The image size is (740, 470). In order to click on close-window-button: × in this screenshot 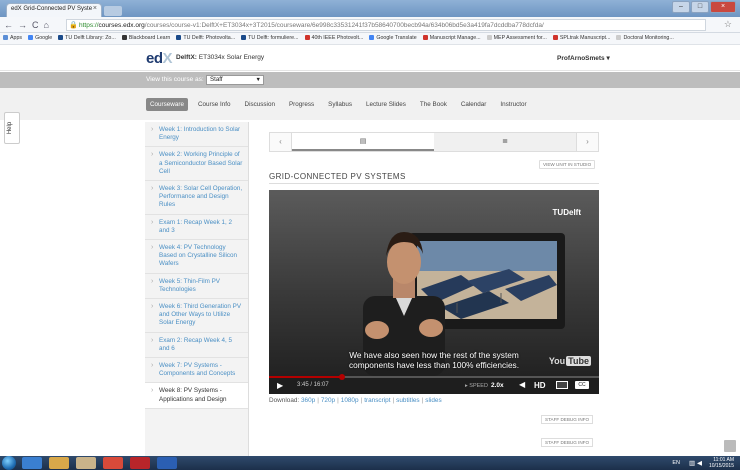, I will do `click(723, 7)`.